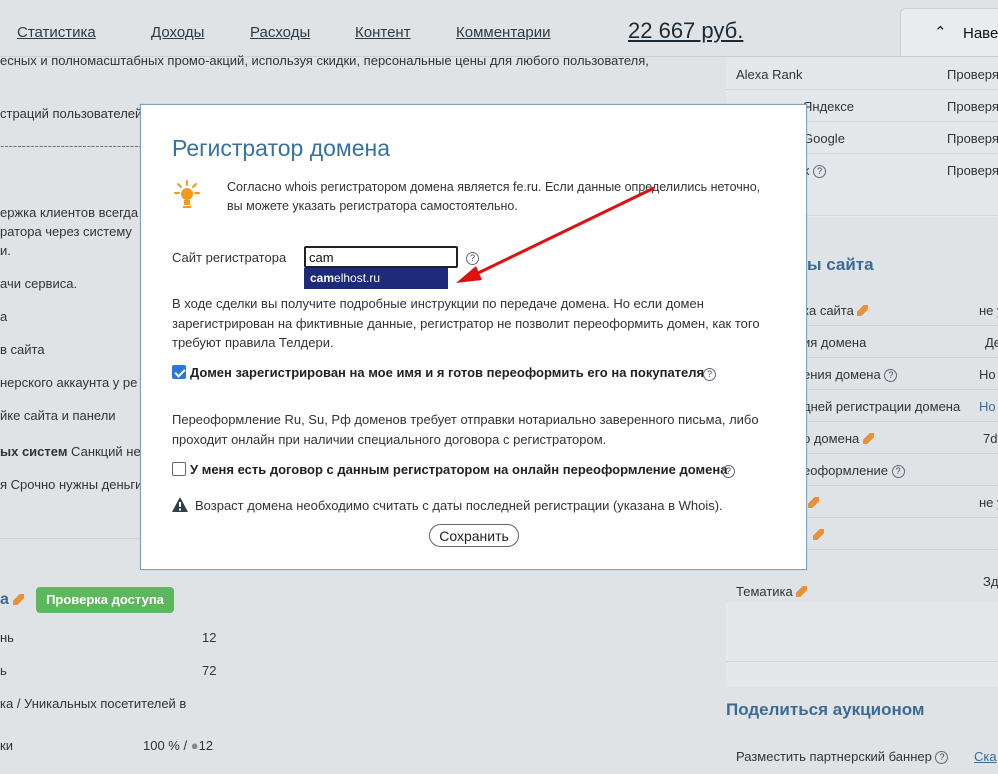  I want to click on warning-icon, so click(180, 504).